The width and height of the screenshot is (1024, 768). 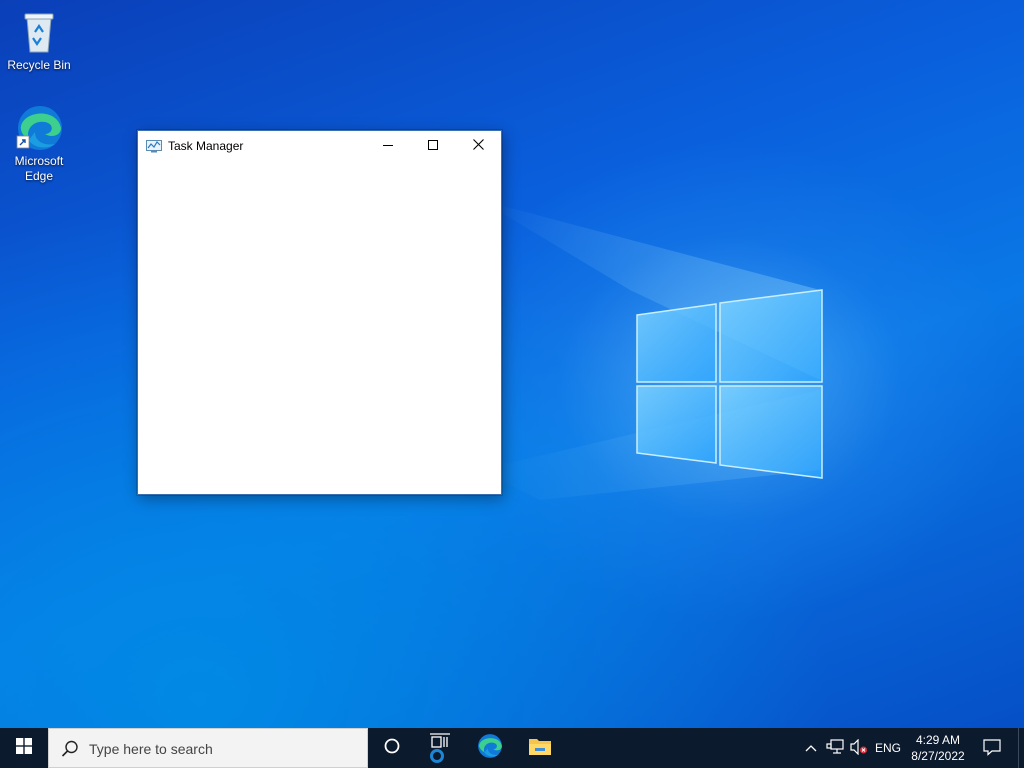 I want to click on volume-muted-icon, so click(x=859, y=748).